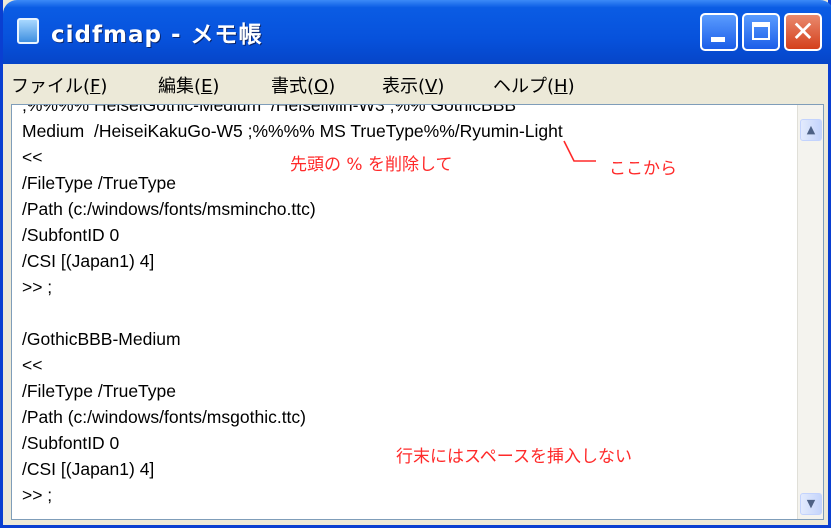 The height and width of the screenshot is (528, 831). What do you see at coordinates (101, 339) in the screenshot?
I see `text-line: /GothicBBB-Medium` at bounding box center [101, 339].